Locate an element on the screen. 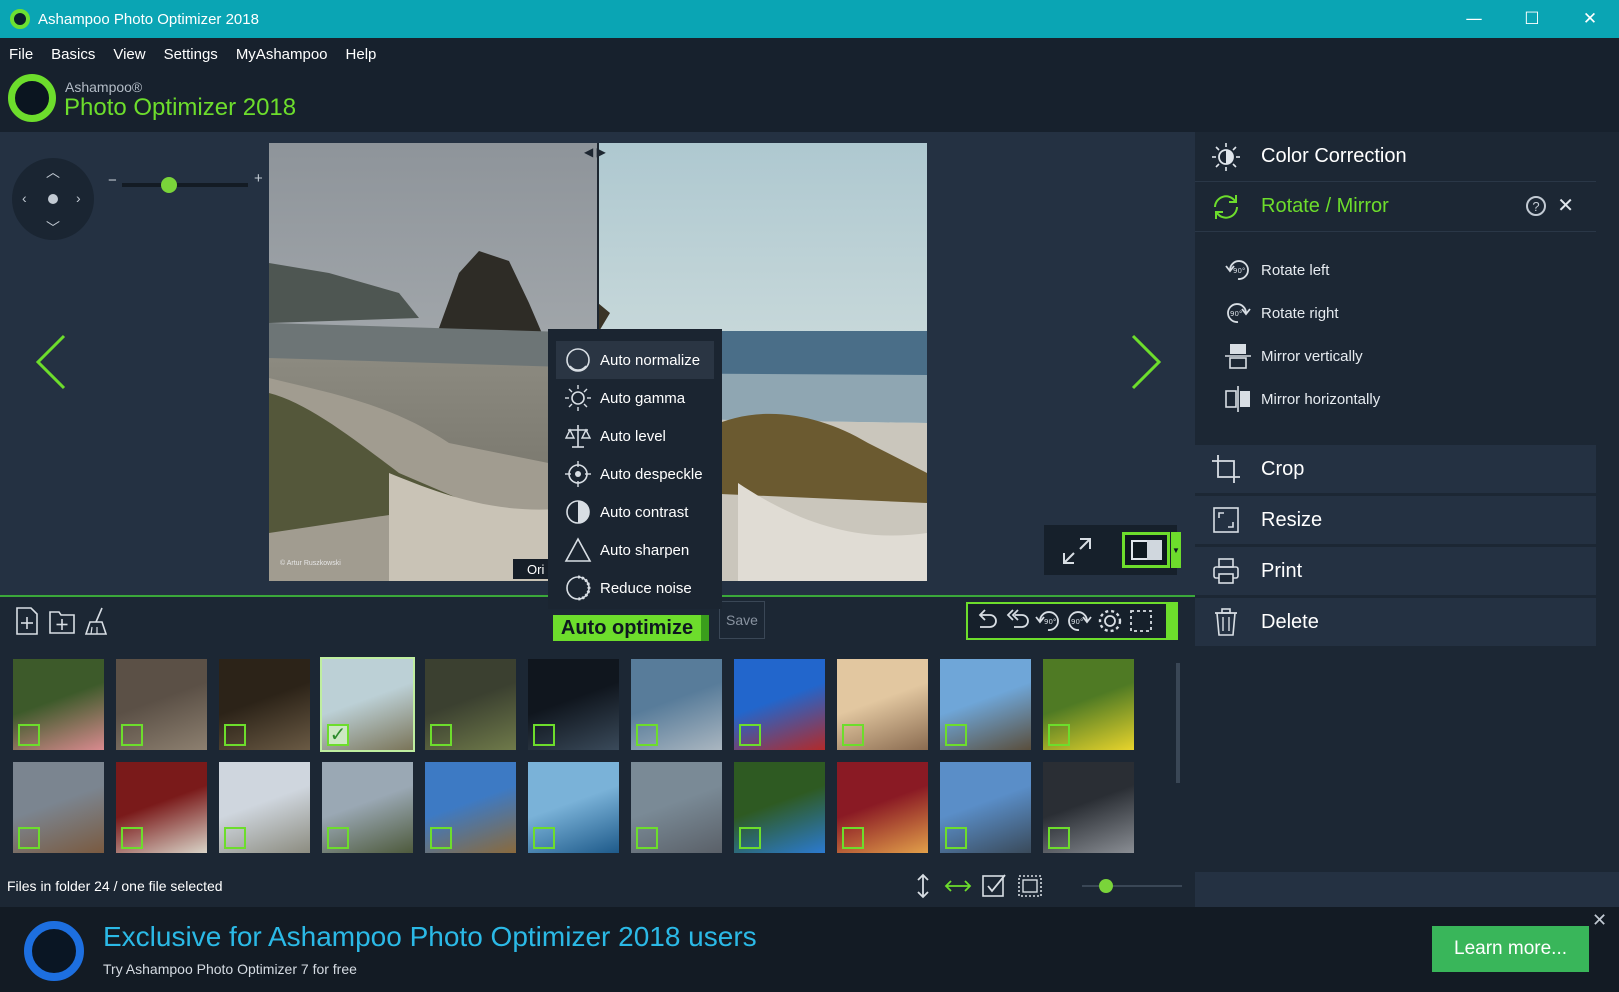  auto-menu-item: Auto level is located at coordinates (635, 436).